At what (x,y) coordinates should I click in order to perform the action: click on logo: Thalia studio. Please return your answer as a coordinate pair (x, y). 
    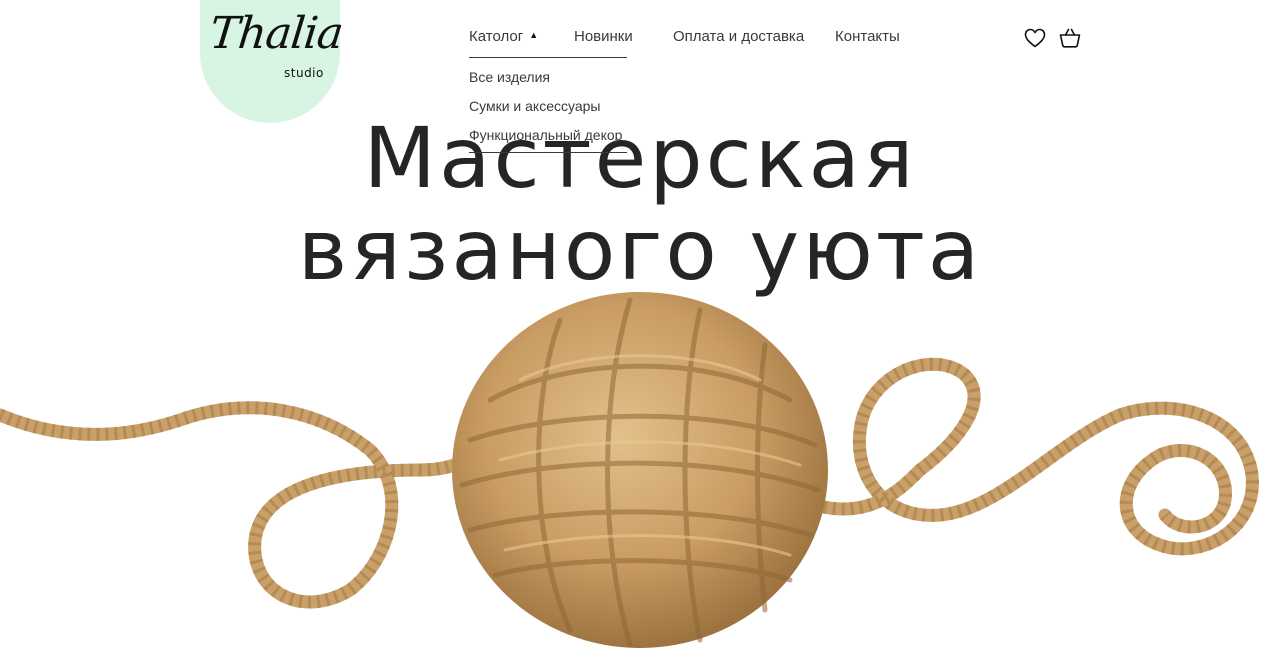
    Looking at the image, I should click on (272, 61).